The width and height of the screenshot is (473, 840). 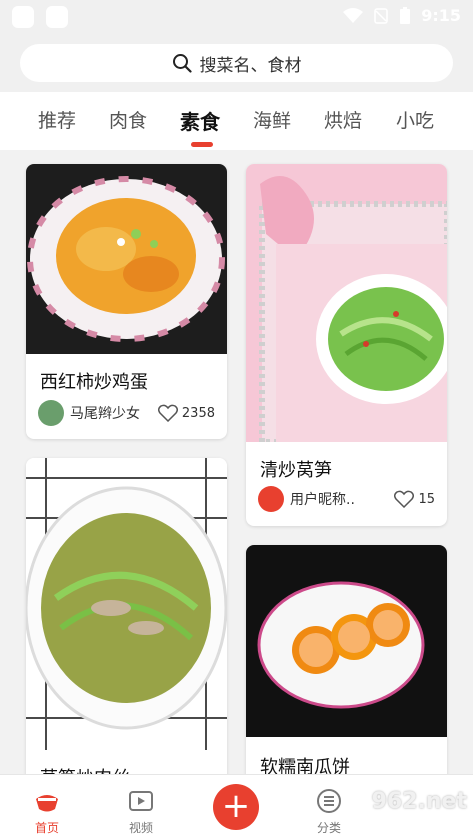 What do you see at coordinates (353, 15) in the screenshot?
I see `wifi-icon` at bounding box center [353, 15].